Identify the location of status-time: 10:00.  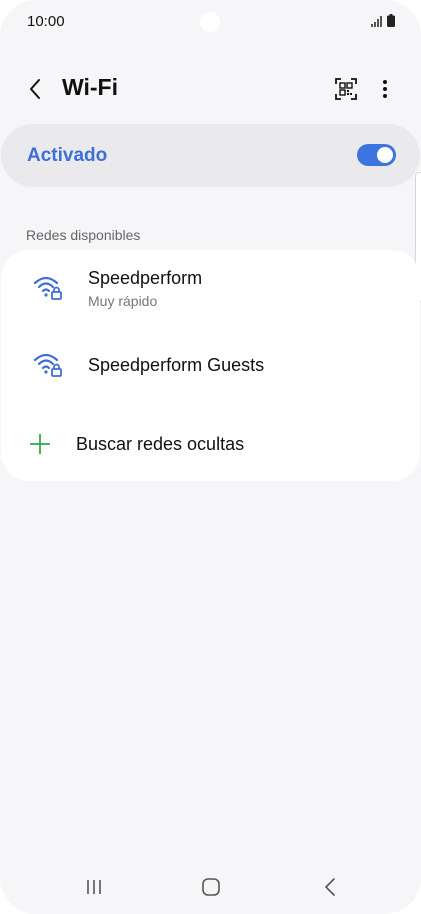
(46, 21).